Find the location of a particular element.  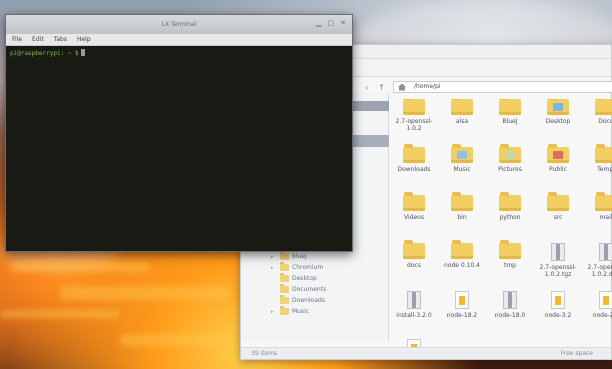

tree-item: ▸ Music is located at coordinates (298, 311).